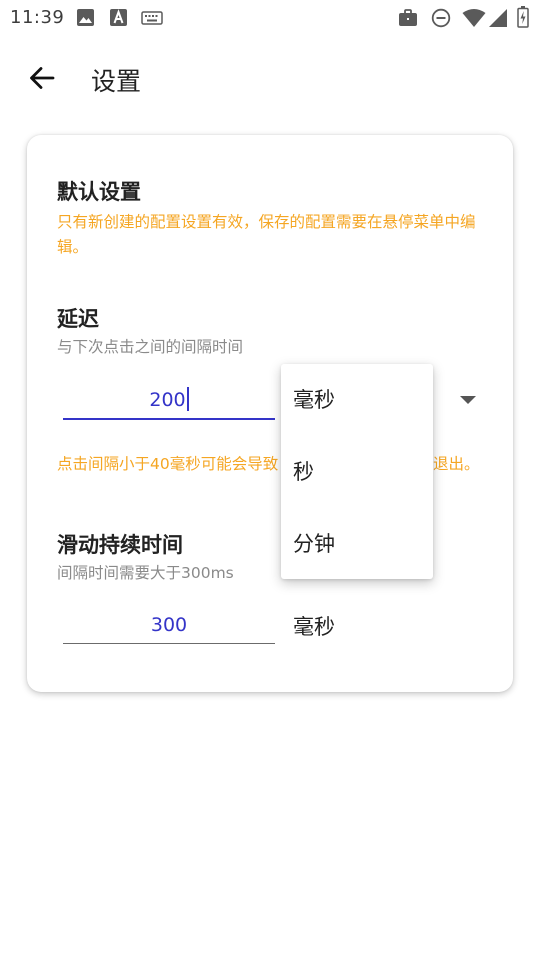 Image resolution: width=540 pixels, height=960 pixels. I want to click on default-settings-warning: 只有新创建的配置设置有效，保存的配置需要在悬停菜单中编辑。, so click(266, 234).